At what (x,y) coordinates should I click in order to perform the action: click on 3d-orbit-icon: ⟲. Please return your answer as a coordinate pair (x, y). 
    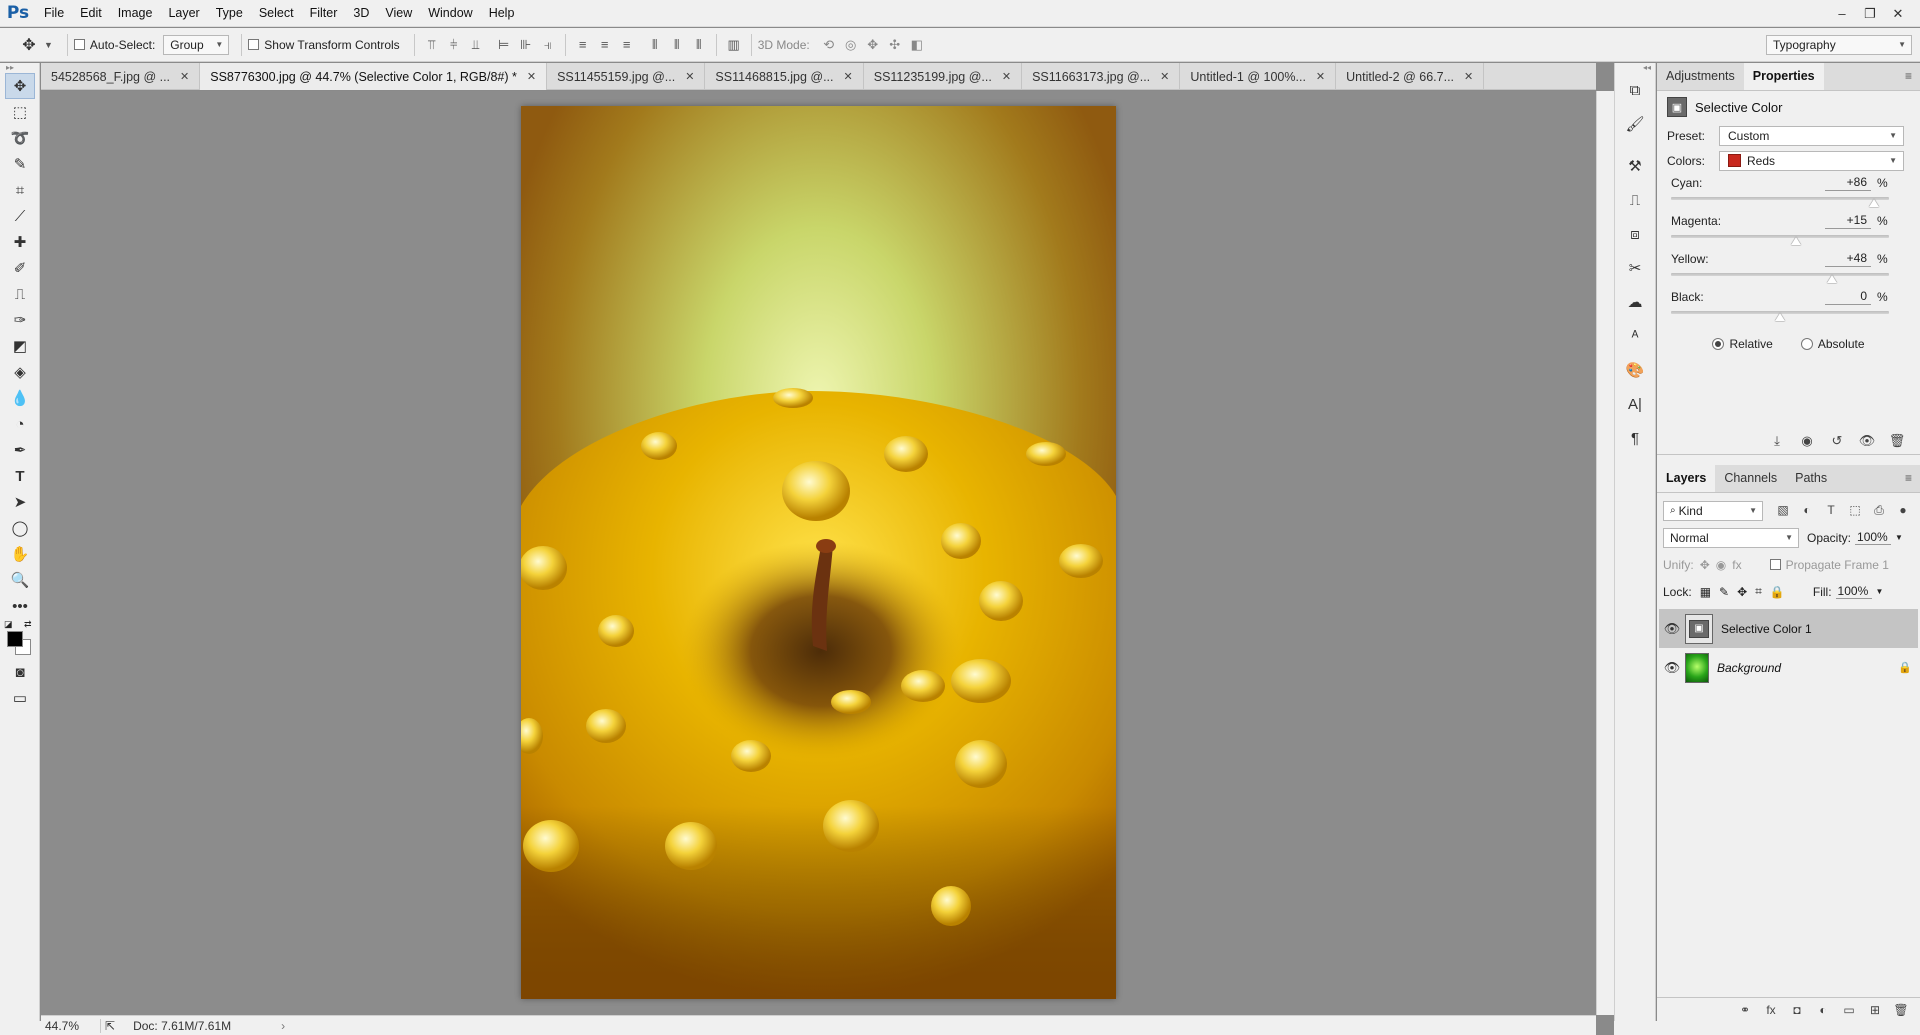
    Looking at the image, I should click on (829, 45).